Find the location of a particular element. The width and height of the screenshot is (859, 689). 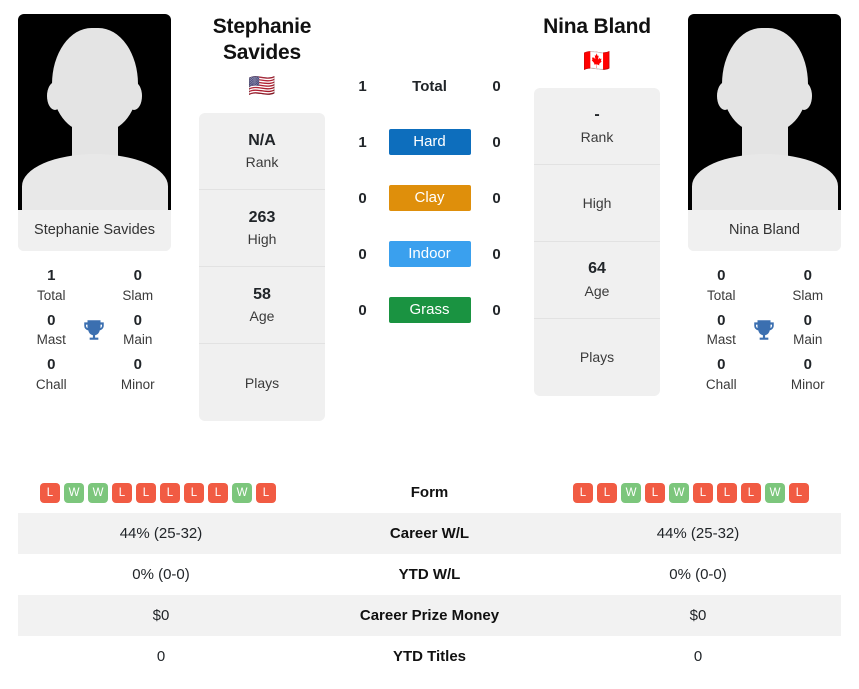

right-info-plays-label: Plays is located at coordinates (597, 357).